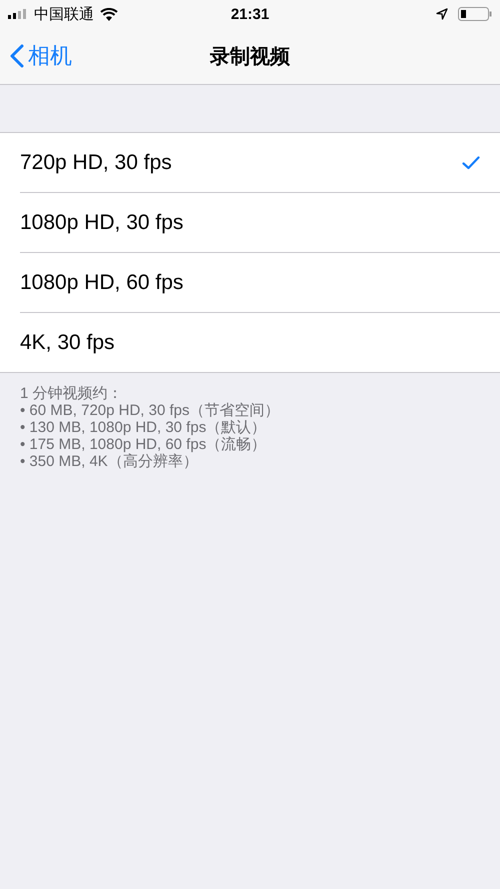 The image size is (500, 889). What do you see at coordinates (36, 56) in the screenshot?
I see `back-button: 相机` at bounding box center [36, 56].